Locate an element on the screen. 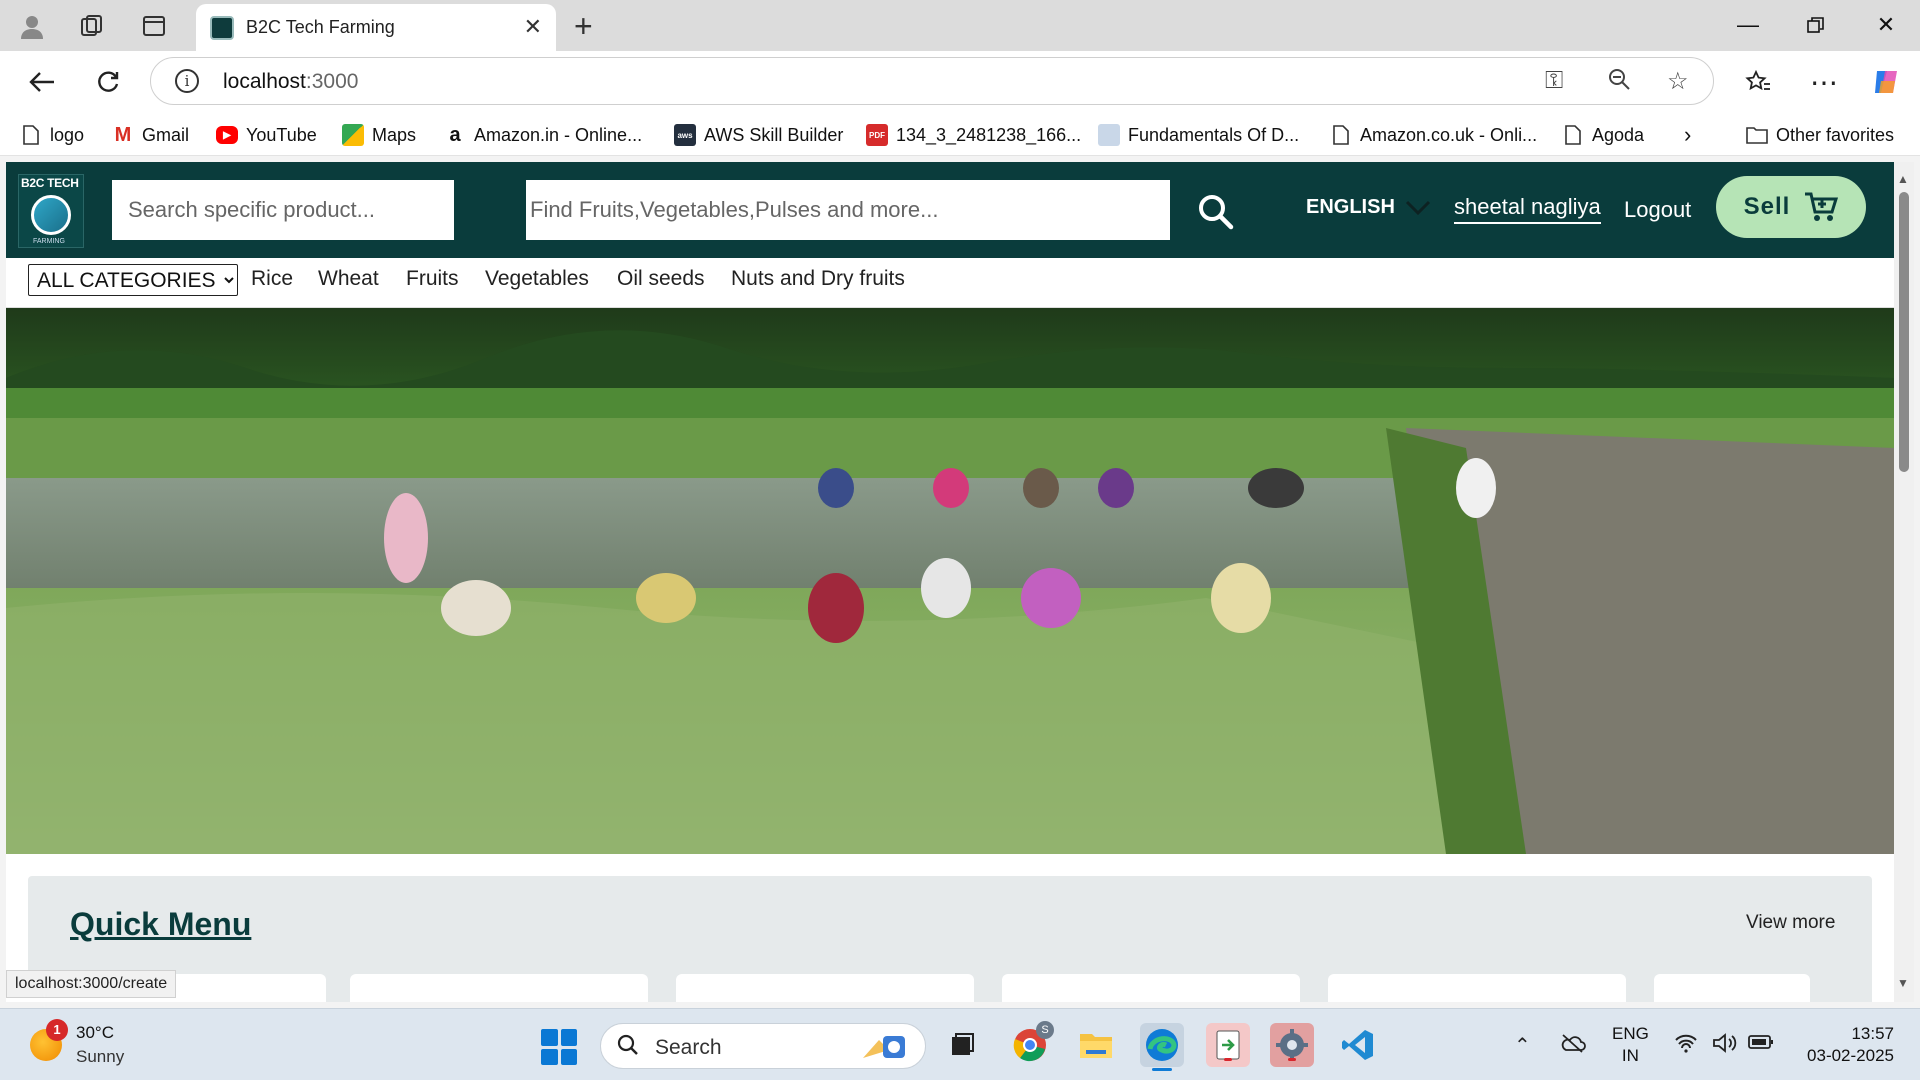 The image size is (1920, 1080). site-logo: B2C TECH FARMING is located at coordinates (51, 211).